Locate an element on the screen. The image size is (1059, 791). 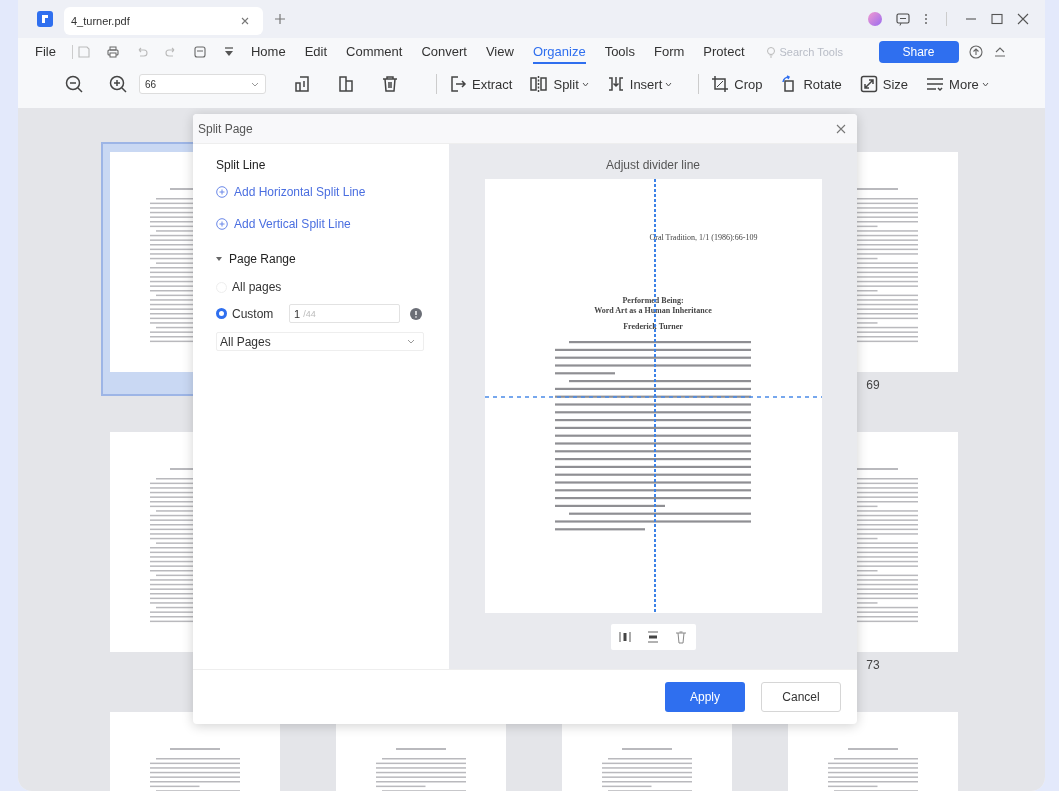
document-author: Frederick Turner is located at coordinates (653, 326).